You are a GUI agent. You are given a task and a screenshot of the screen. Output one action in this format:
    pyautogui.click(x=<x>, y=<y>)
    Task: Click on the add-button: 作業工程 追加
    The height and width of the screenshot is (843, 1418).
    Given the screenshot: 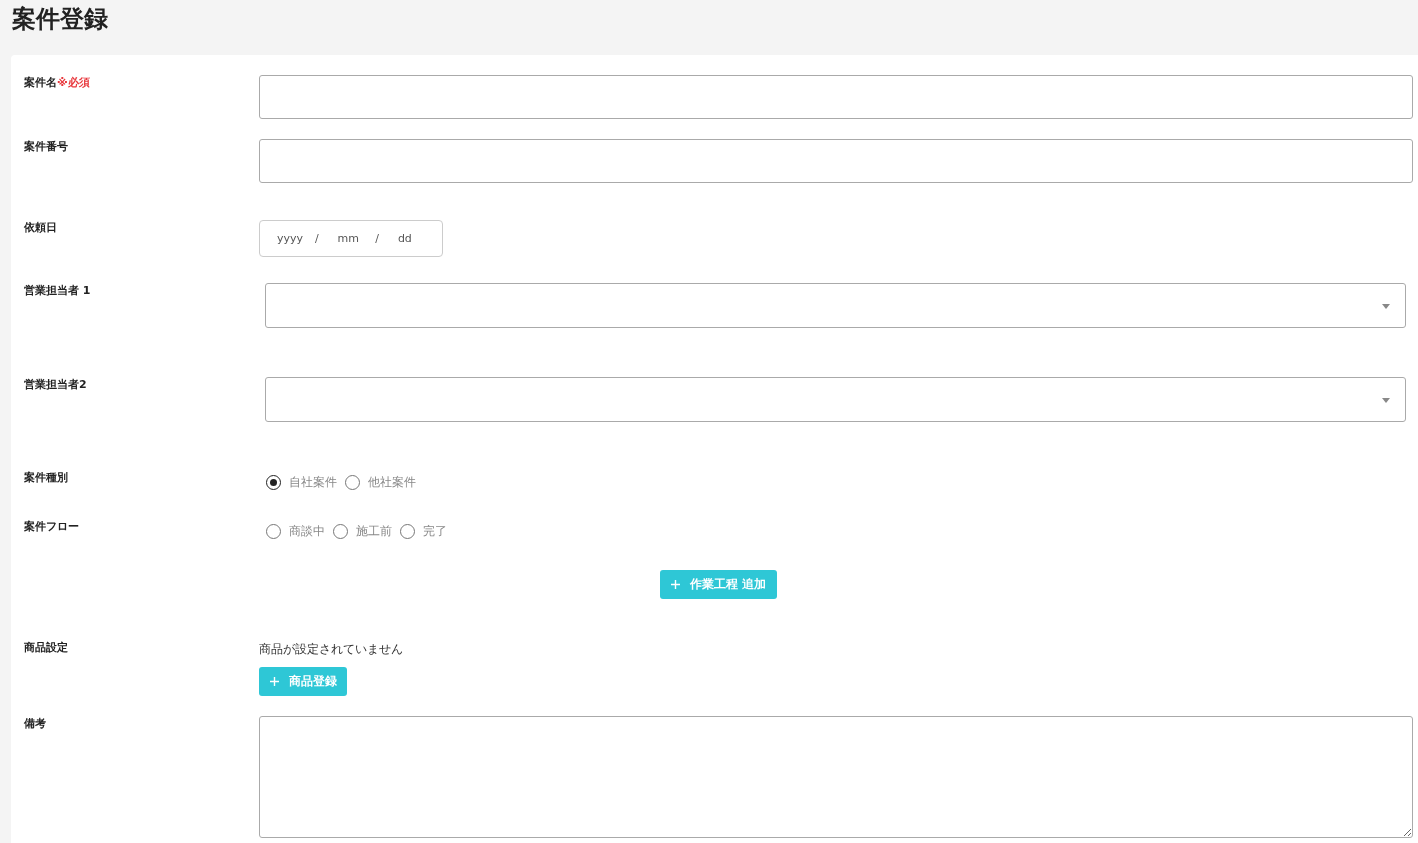 What is the action you would take?
    pyautogui.click(x=718, y=584)
    